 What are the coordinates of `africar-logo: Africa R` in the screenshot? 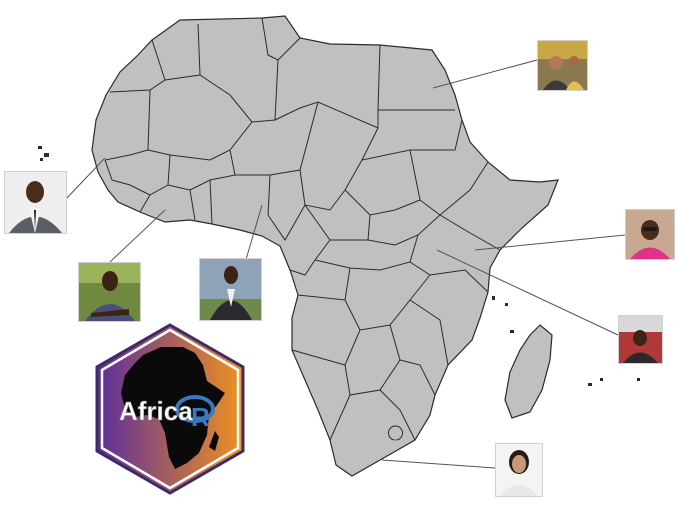 It's located at (170, 409).